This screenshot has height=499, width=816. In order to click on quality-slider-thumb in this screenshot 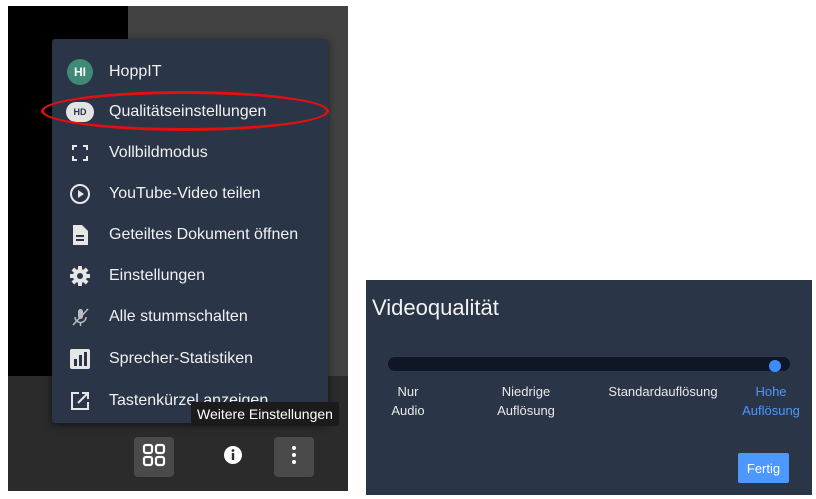, I will do `click(775, 366)`.